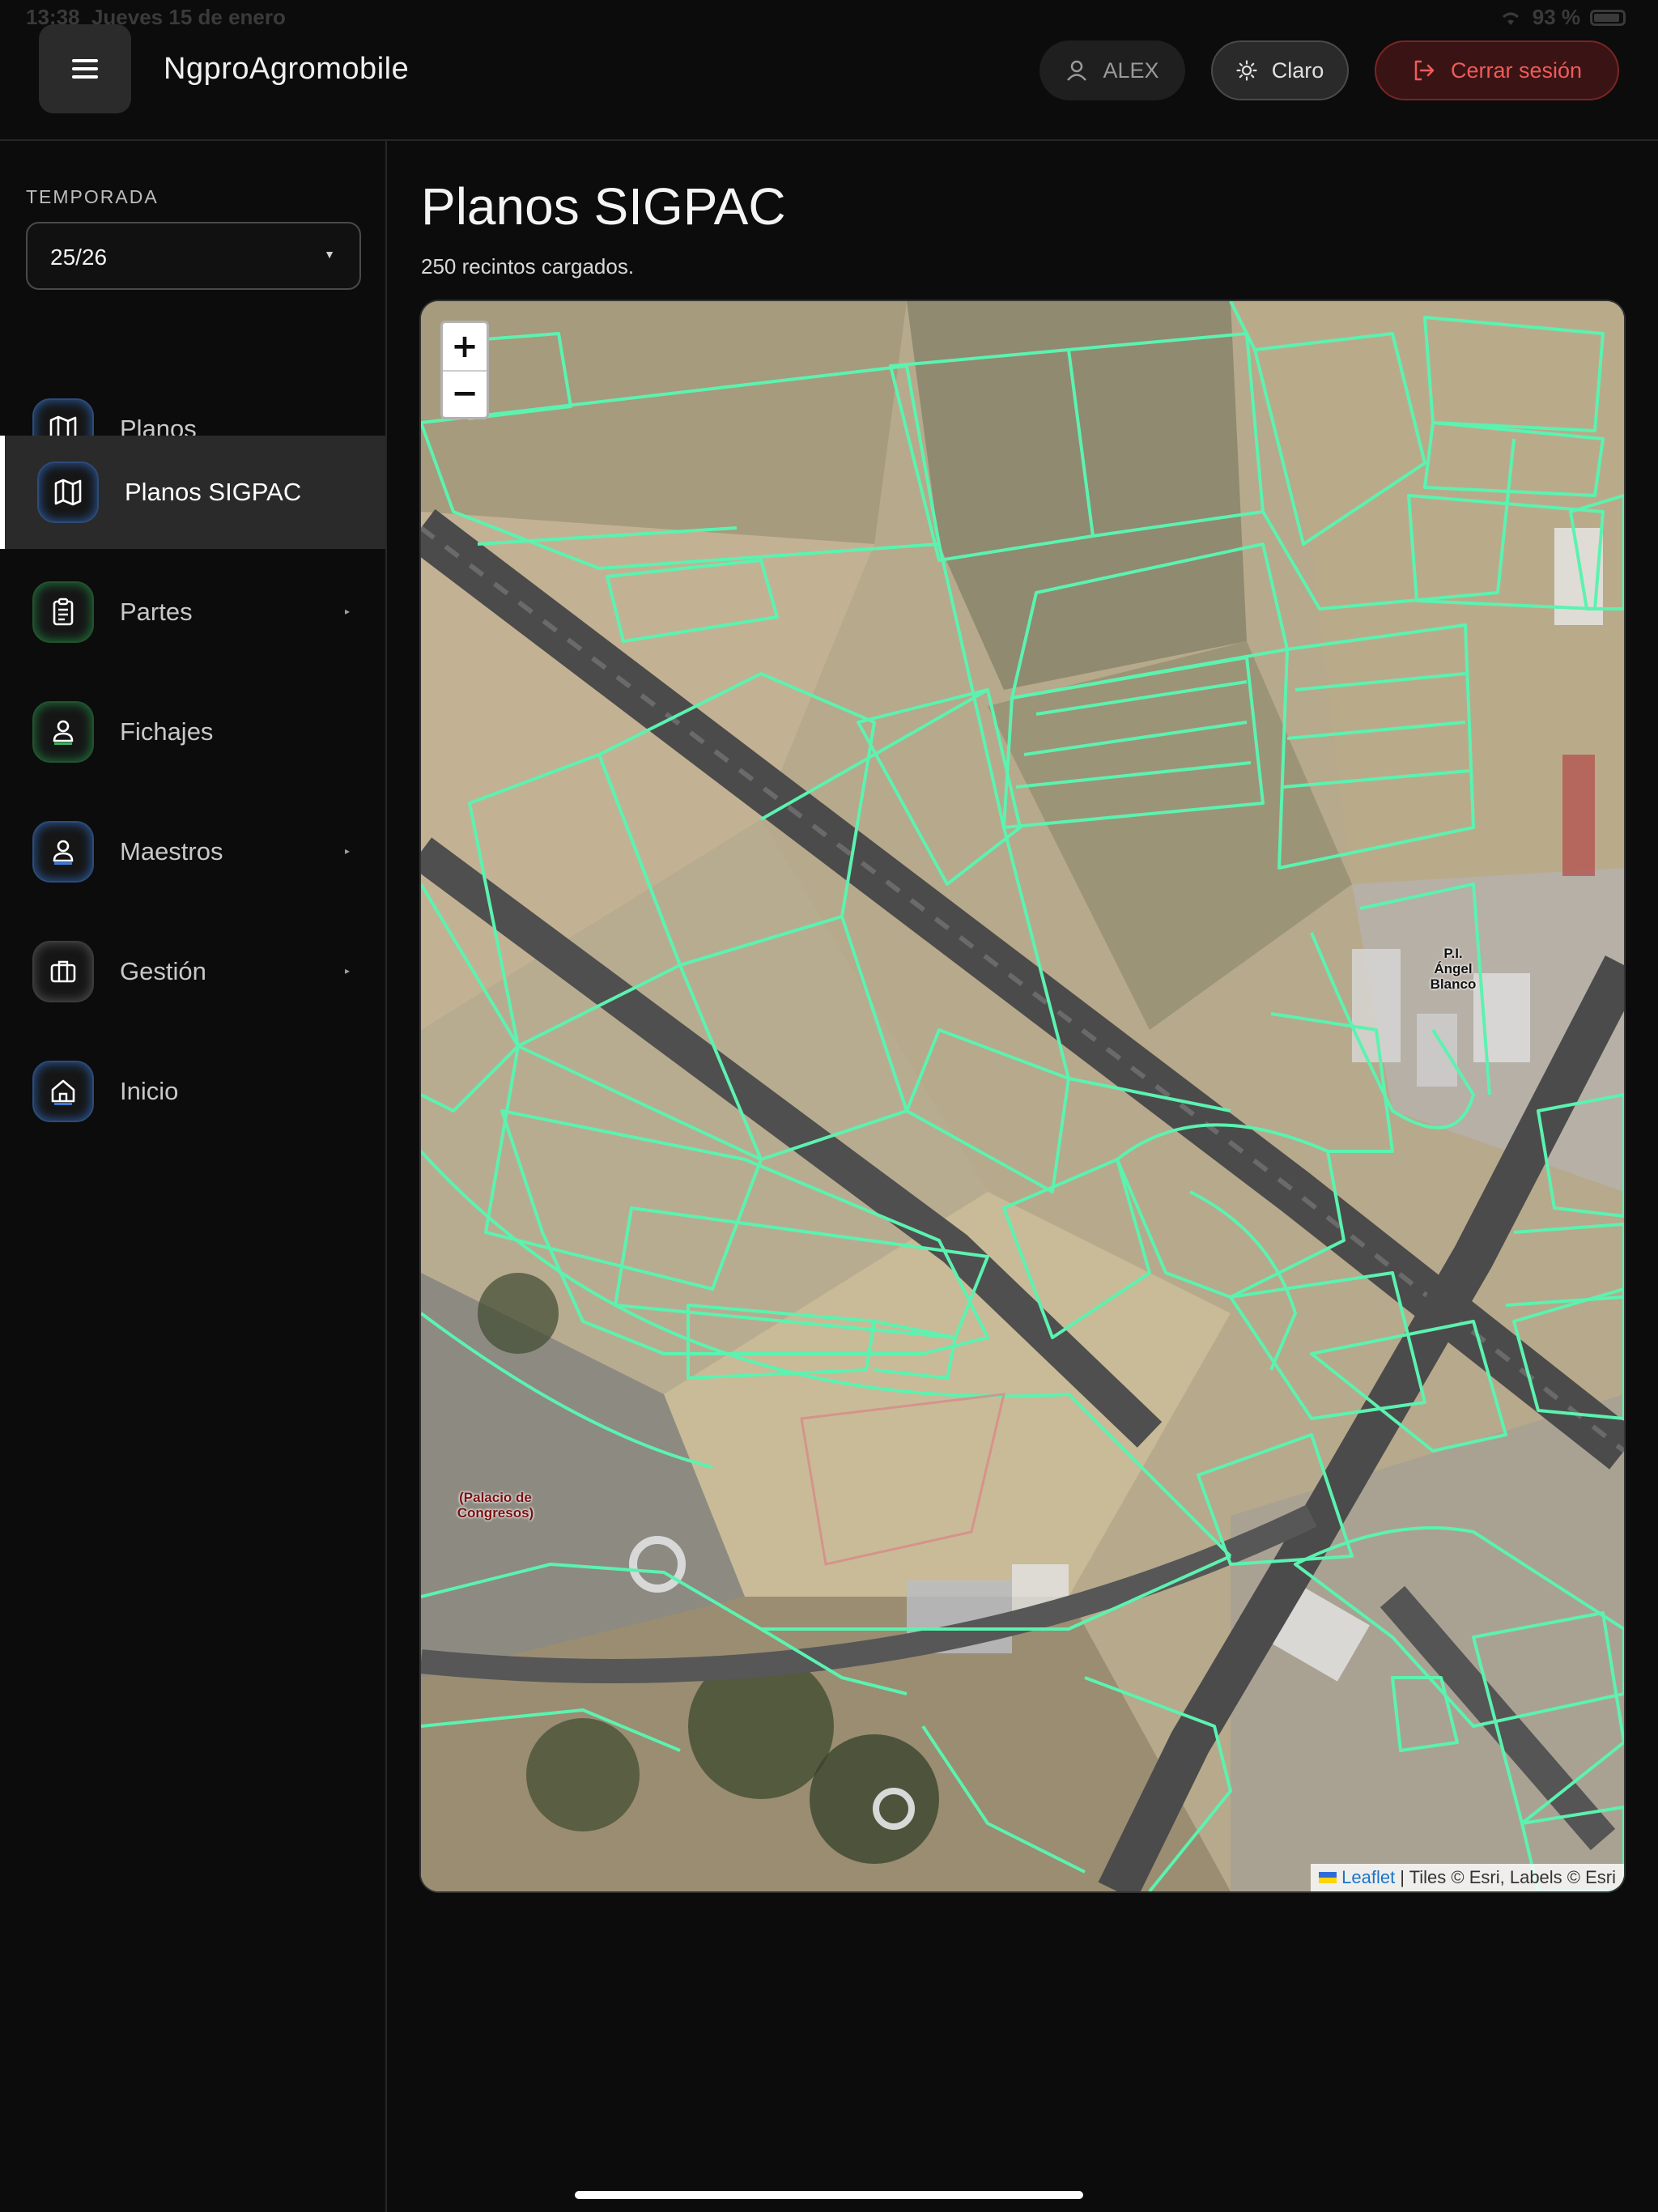 This screenshot has width=1658, height=2212. What do you see at coordinates (1328, 1878) in the screenshot?
I see `ukraine-flag-icon` at bounding box center [1328, 1878].